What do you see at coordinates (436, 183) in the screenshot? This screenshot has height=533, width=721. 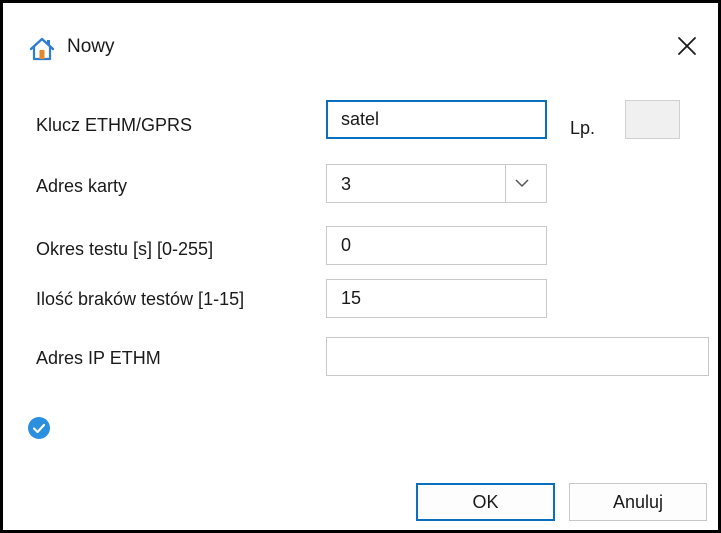 I see `card-address-select: 3` at bounding box center [436, 183].